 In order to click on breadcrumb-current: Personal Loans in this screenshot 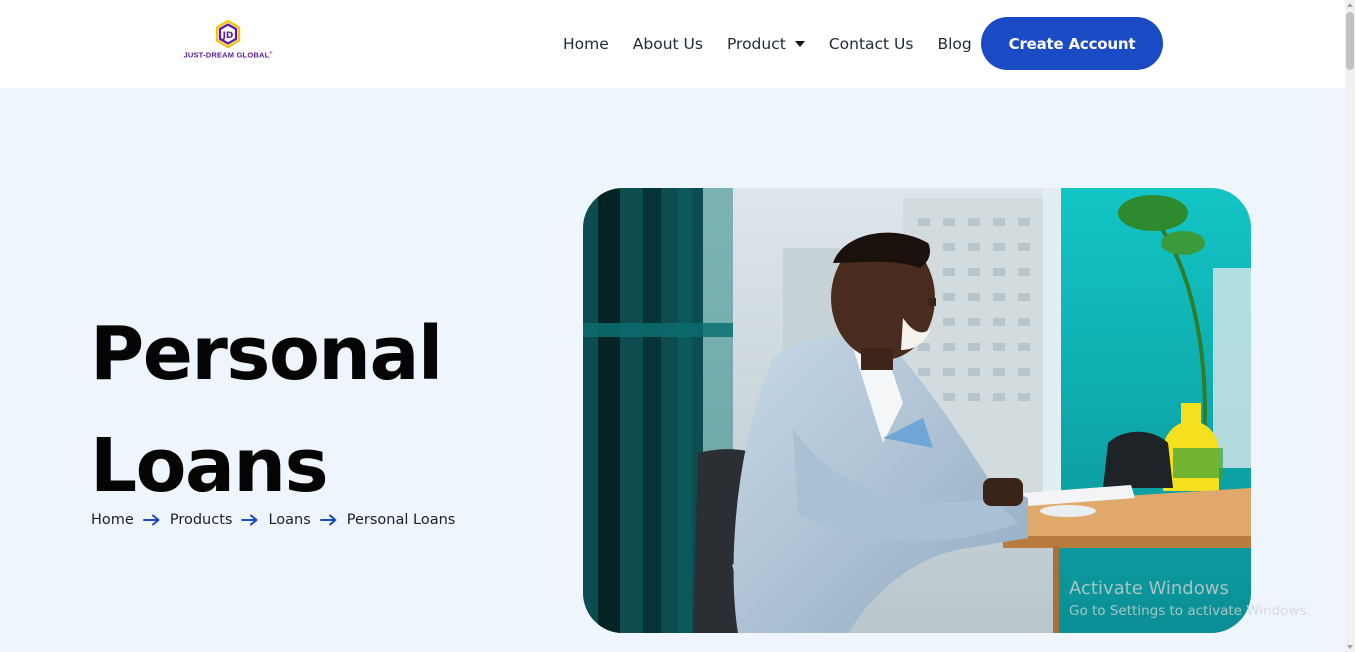, I will do `click(401, 520)`.